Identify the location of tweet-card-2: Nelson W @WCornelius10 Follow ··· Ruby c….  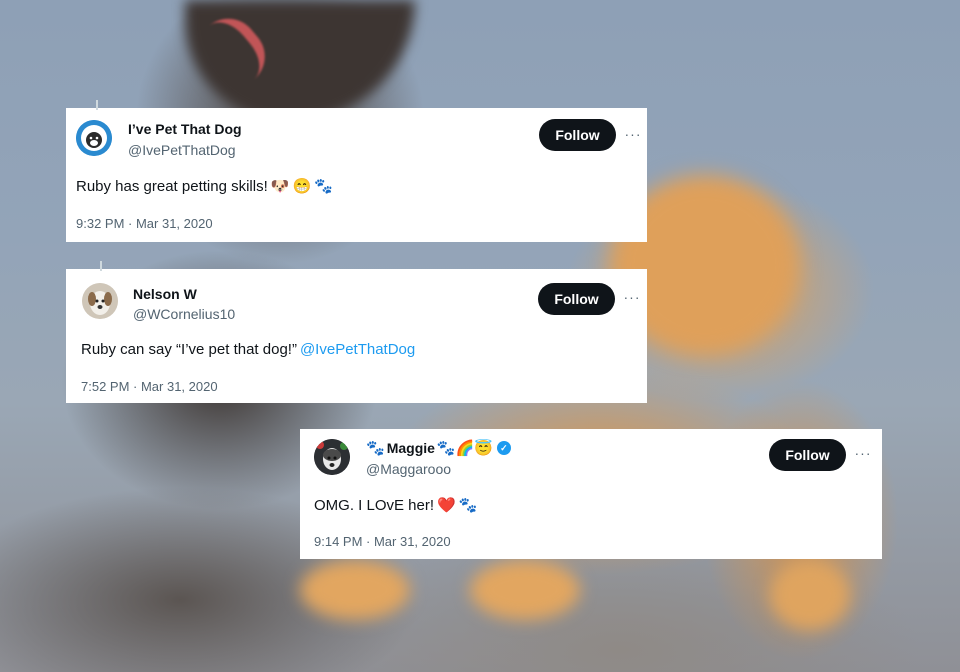
(356, 332).